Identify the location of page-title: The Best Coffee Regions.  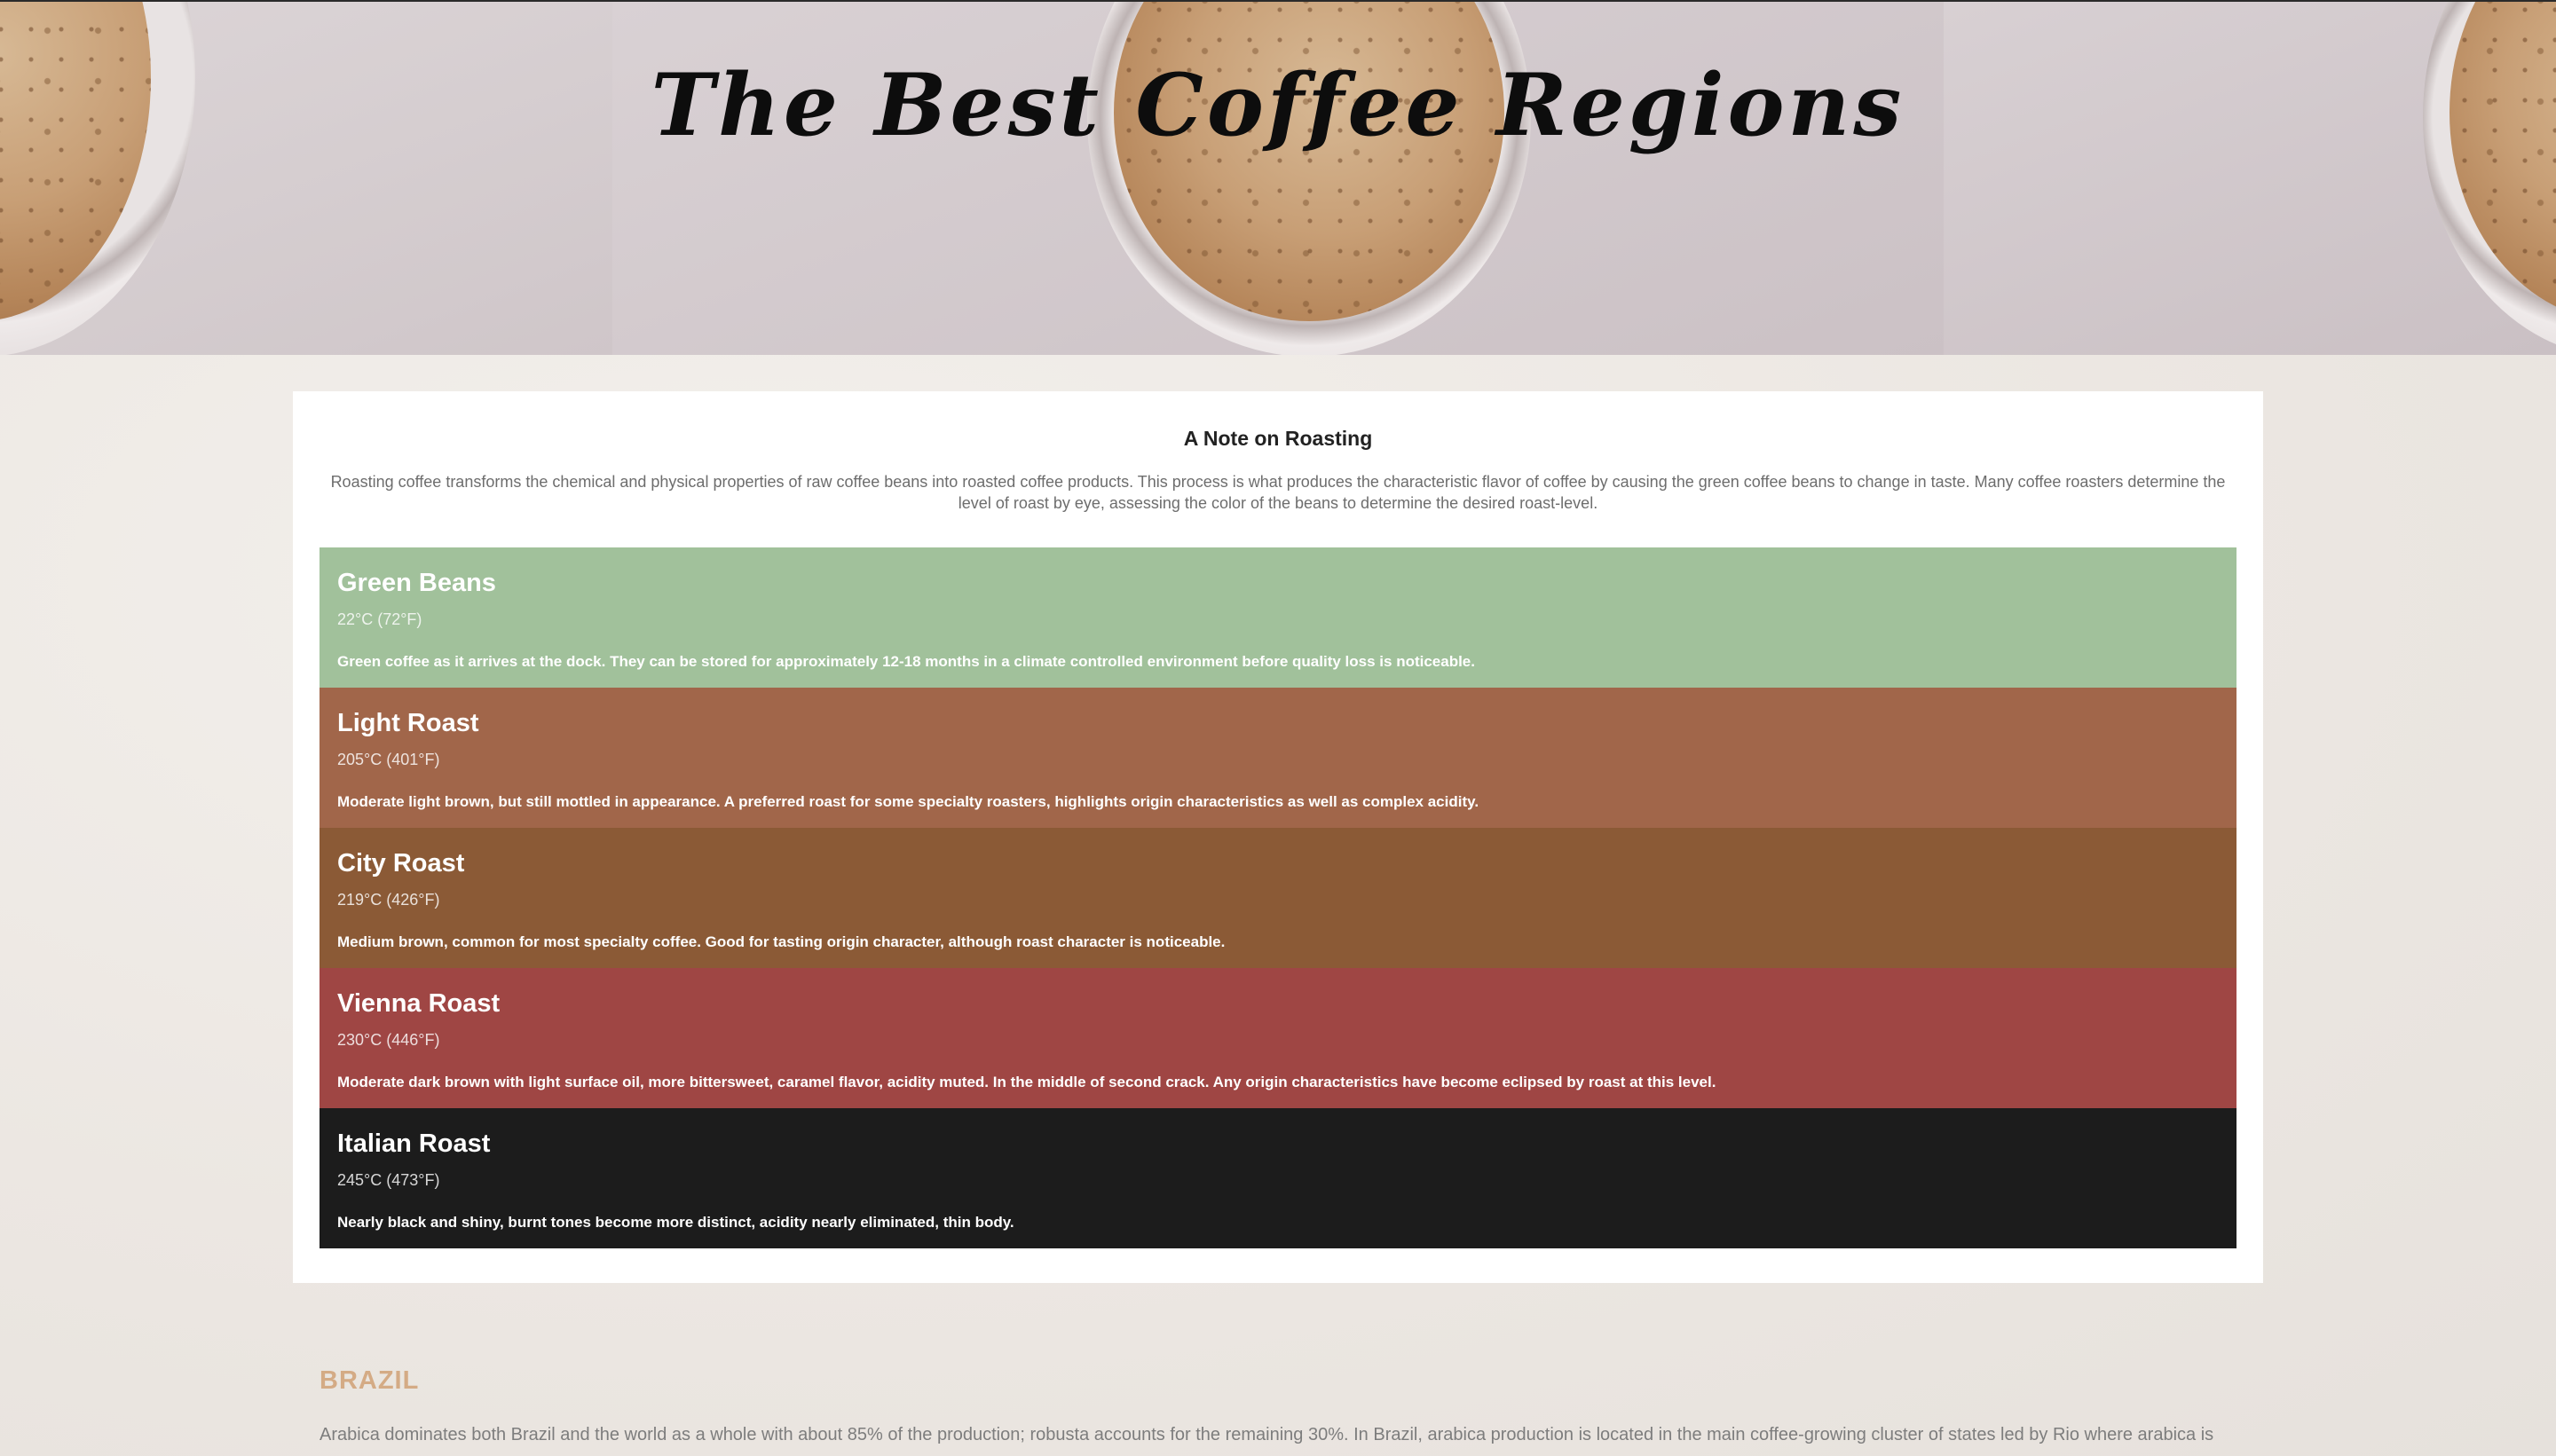
(1278, 105).